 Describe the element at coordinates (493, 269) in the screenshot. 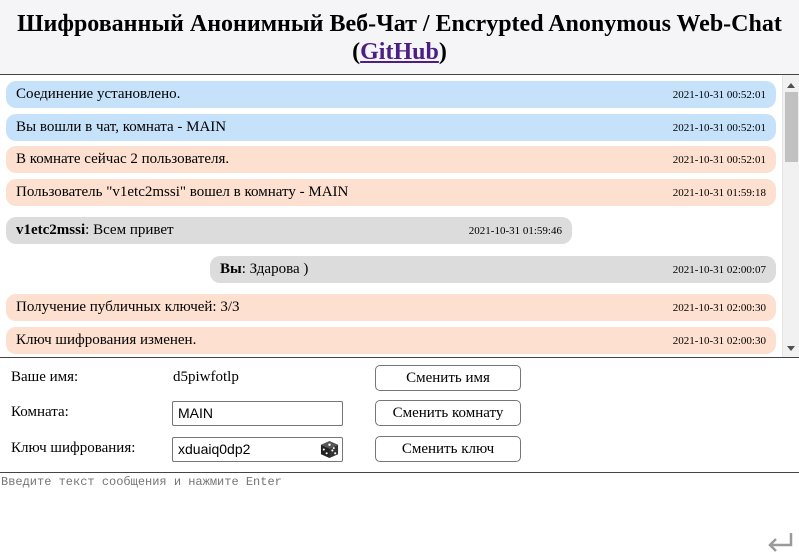

I see `message-outgoing: Вы: Здарова ) 2021-10-31 02:00:07` at that location.